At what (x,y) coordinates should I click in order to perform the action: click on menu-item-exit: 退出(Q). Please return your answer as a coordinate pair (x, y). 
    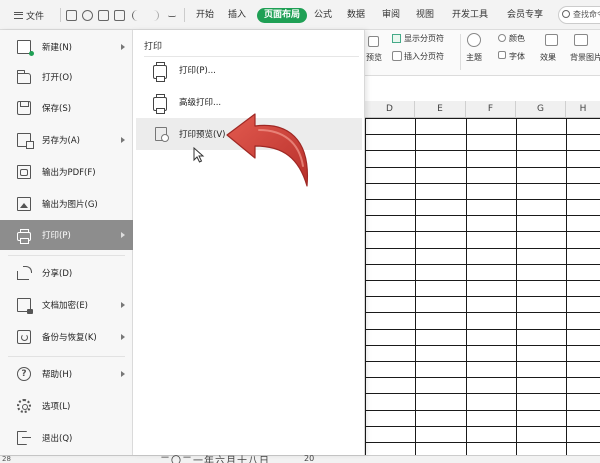
    Looking at the image, I should click on (66, 438).